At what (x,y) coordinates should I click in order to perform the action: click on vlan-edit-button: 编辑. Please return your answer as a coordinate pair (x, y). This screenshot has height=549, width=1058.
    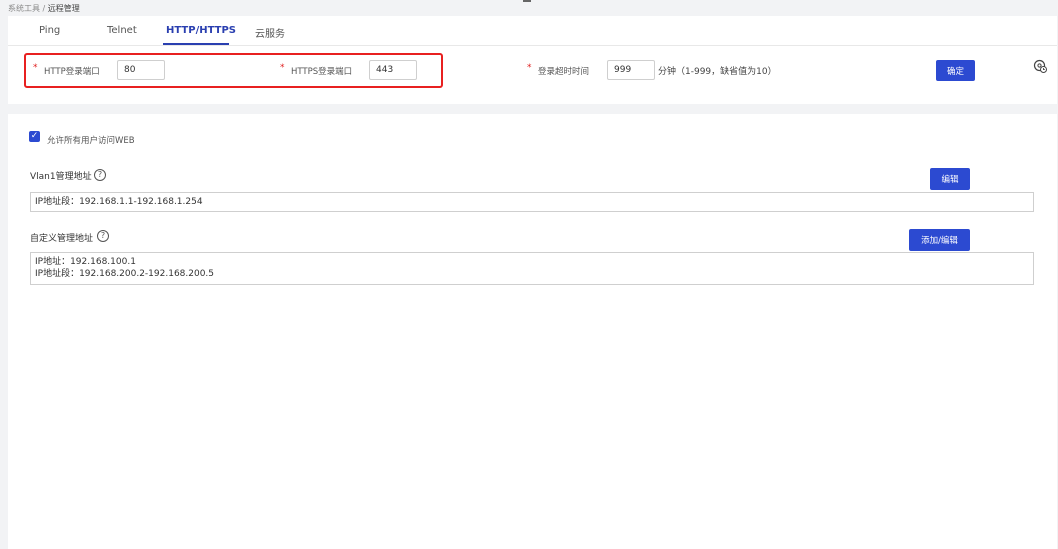
    Looking at the image, I should click on (950, 179).